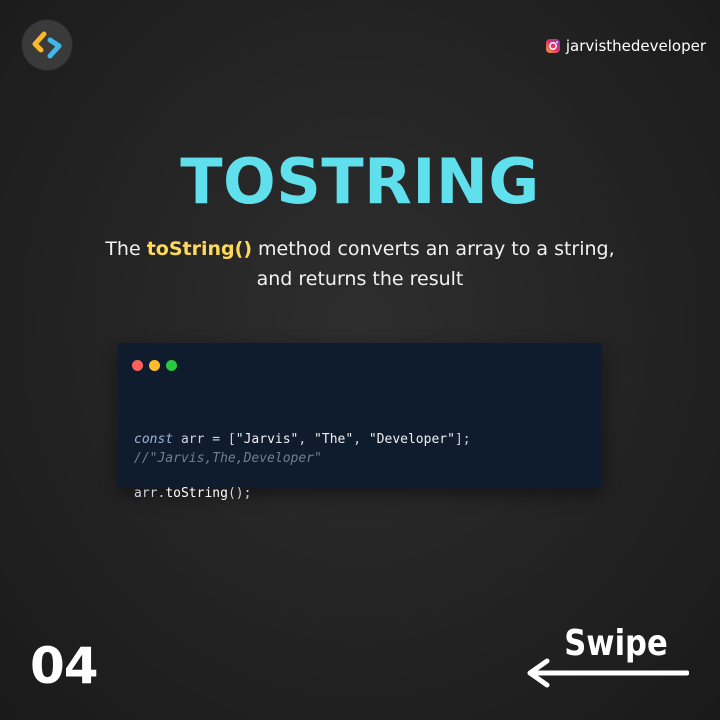 This screenshot has height=720, width=720. What do you see at coordinates (411, 439) in the screenshot?
I see `code-string-3: "Developer"` at bounding box center [411, 439].